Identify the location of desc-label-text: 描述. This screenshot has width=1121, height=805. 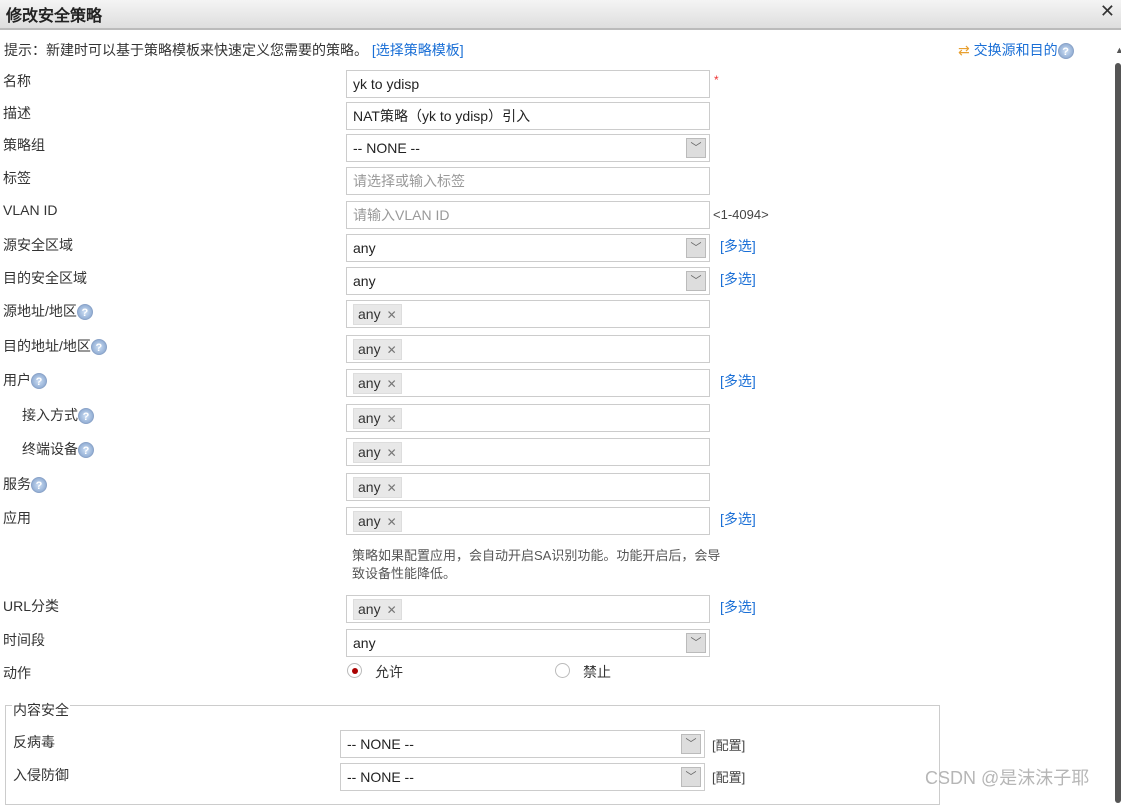
(17, 113).